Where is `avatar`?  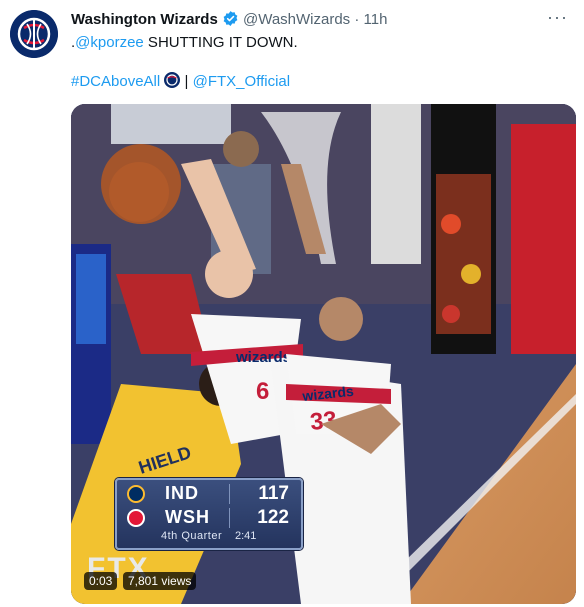
avatar is located at coordinates (34, 34).